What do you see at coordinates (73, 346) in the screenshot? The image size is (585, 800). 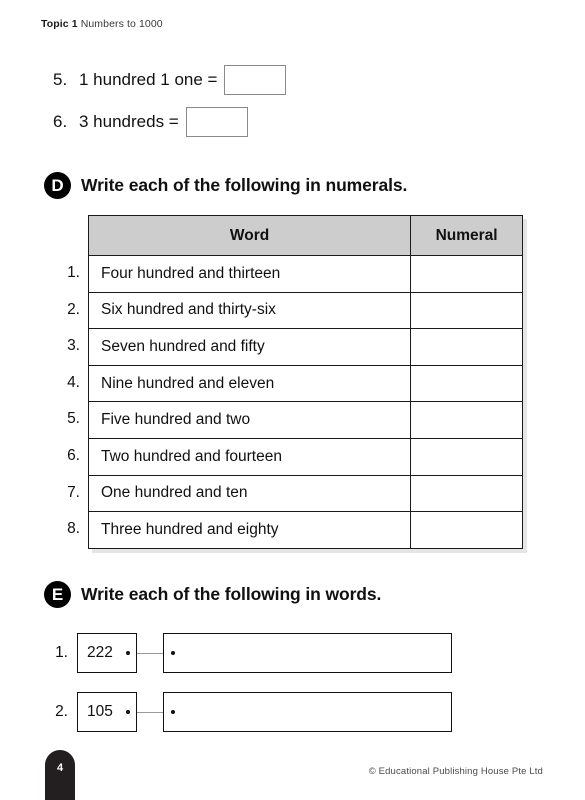 I see `row-number: 3.` at bounding box center [73, 346].